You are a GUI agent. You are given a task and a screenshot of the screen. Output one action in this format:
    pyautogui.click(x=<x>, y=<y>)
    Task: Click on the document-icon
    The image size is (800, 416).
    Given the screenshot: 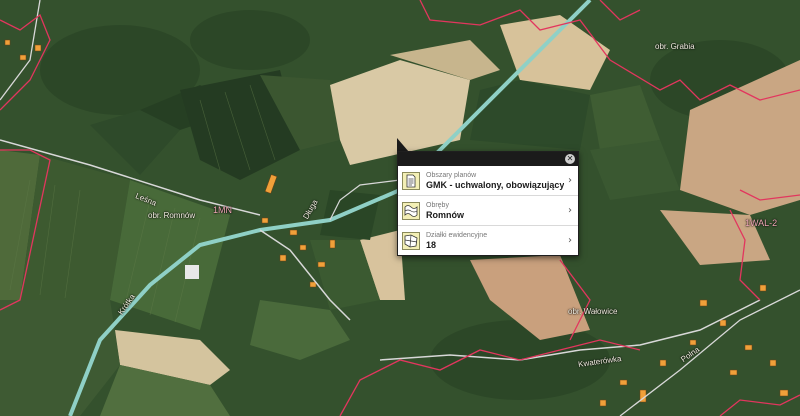 What is the action you would take?
    pyautogui.click(x=411, y=180)
    